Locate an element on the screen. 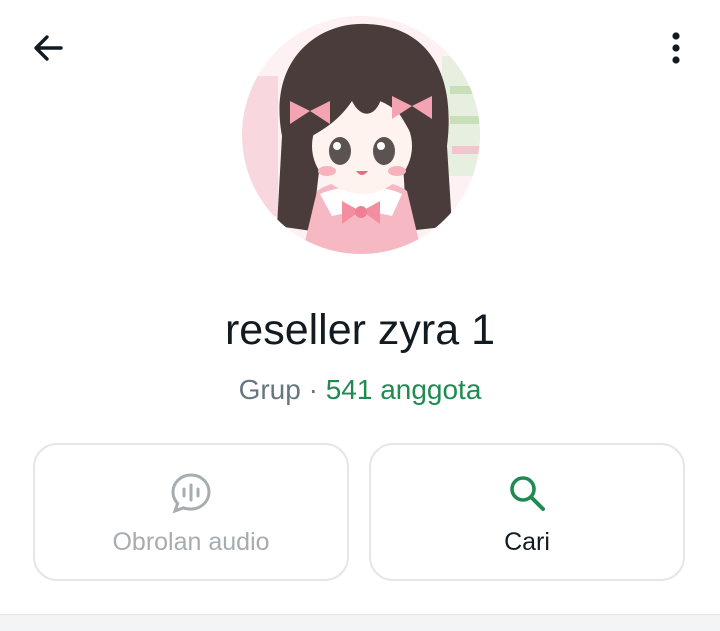 This screenshot has width=720, height=631. search-button: Cari is located at coordinates (527, 512).